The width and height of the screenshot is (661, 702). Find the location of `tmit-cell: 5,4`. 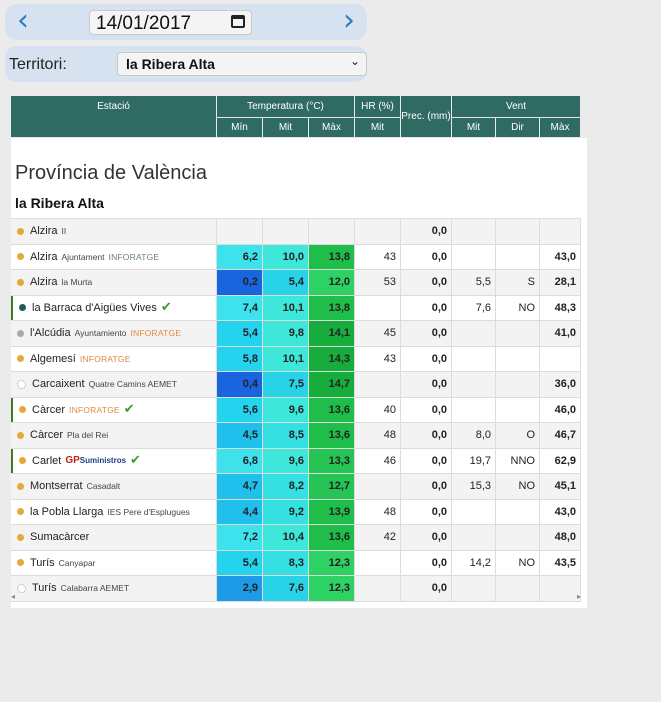

tmit-cell: 5,4 is located at coordinates (286, 282).